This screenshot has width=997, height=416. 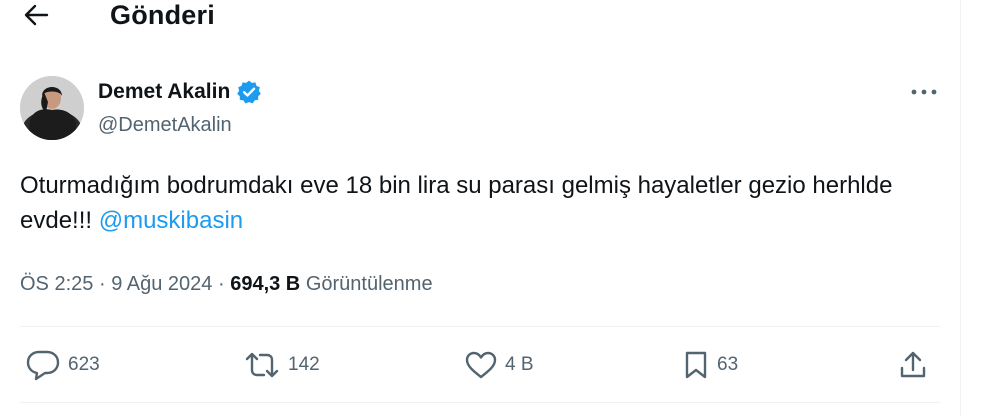 I want to click on avatar-image, so click(x=52, y=108).